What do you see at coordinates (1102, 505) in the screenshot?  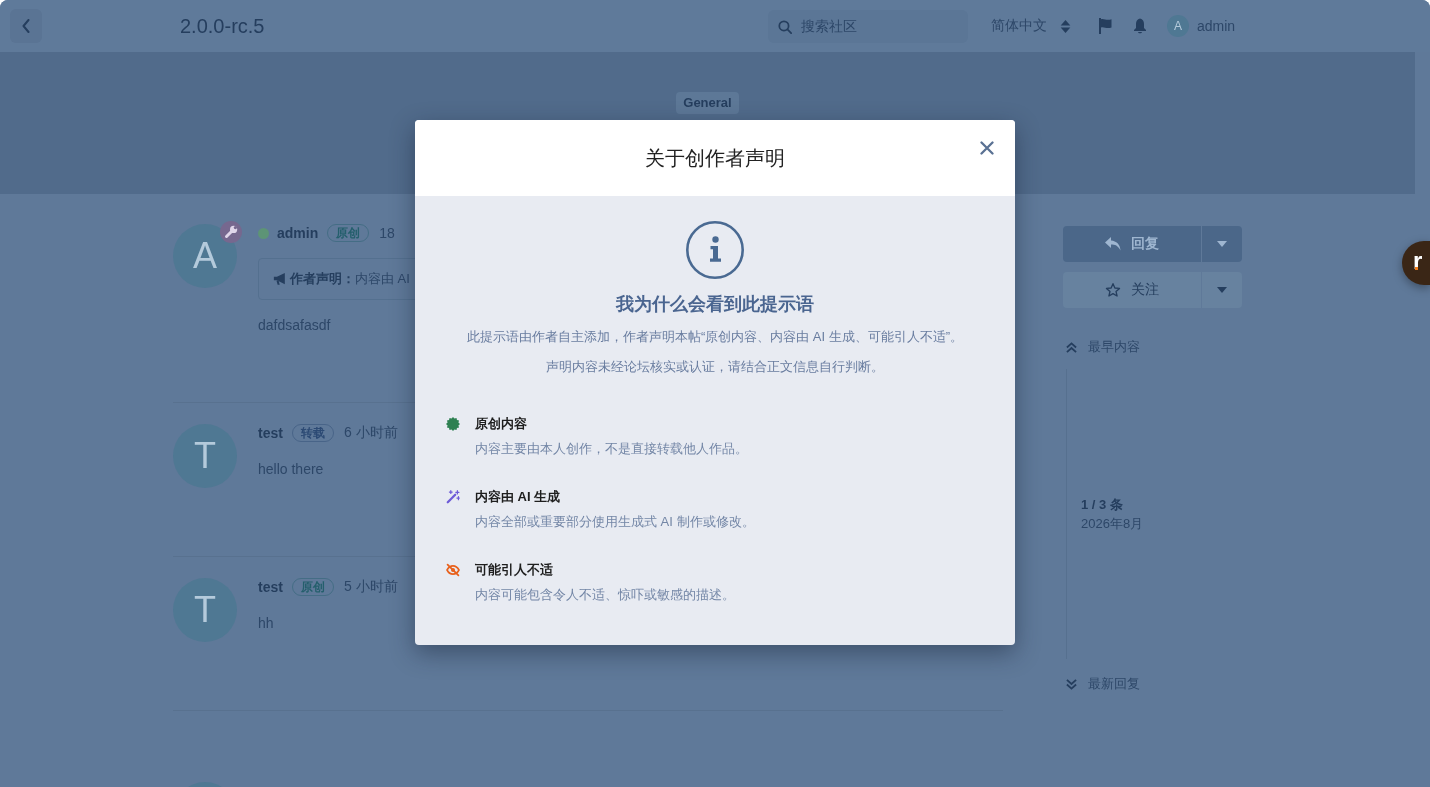 I see `scrubber-position: 1 / 3 条` at bounding box center [1102, 505].